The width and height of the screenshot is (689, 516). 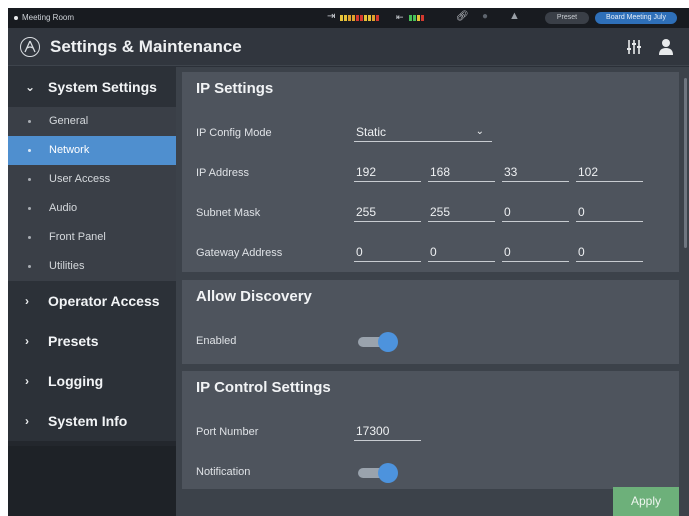 What do you see at coordinates (67, 266) in the screenshot?
I see `sidebar-item-label: Utilities` at bounding box center [67, 266].